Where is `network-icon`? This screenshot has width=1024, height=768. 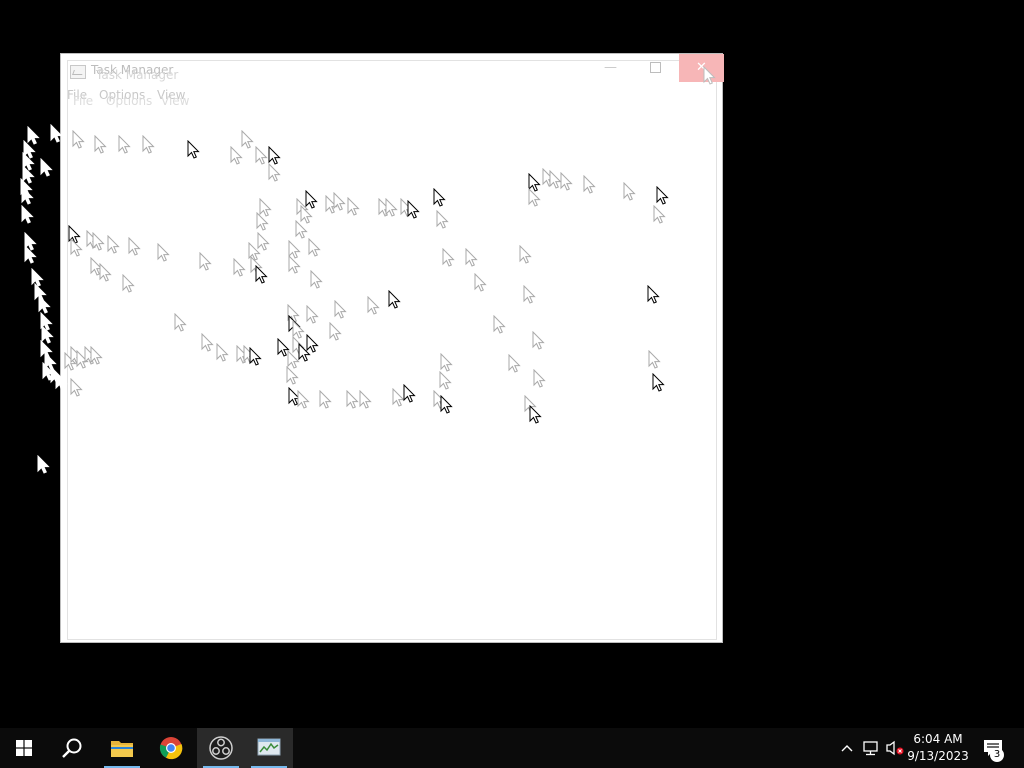 network-icon is located at coordinates (870, 748).